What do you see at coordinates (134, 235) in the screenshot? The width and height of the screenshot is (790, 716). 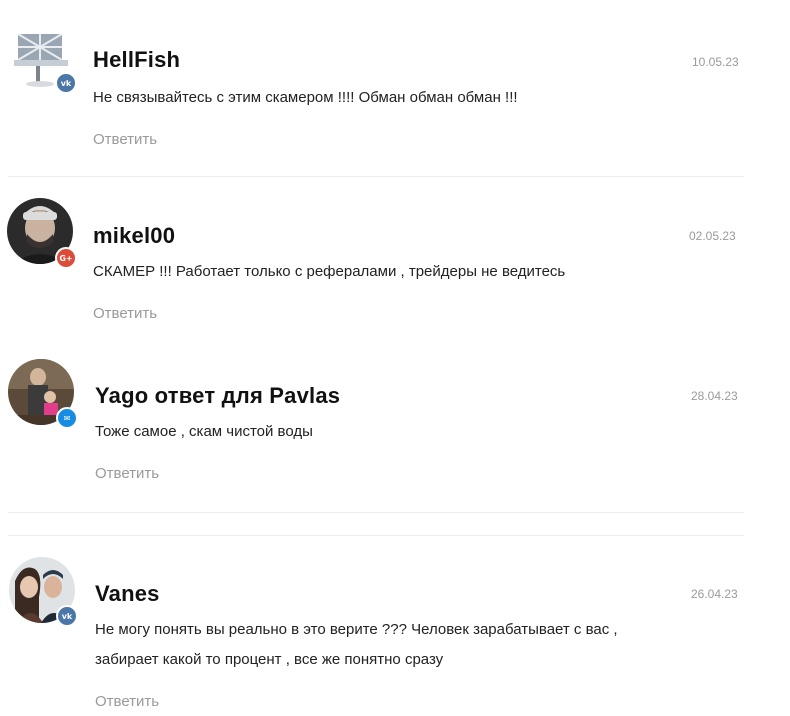 I see `comment-author: mikel00` at bounding box center [134, 235].